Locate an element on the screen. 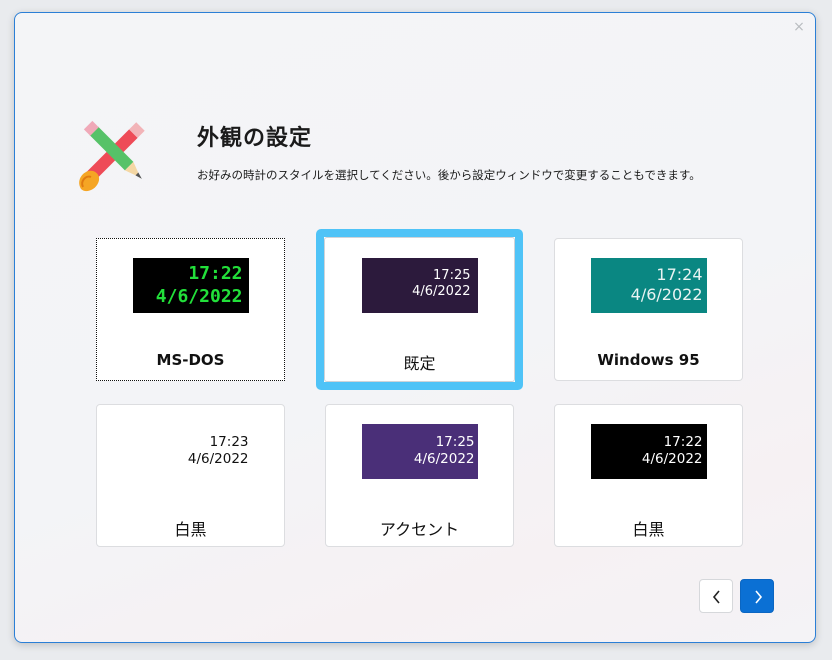  card-surface: 17:25 4/6/2022 既定 is located at coordinates (419, 309).